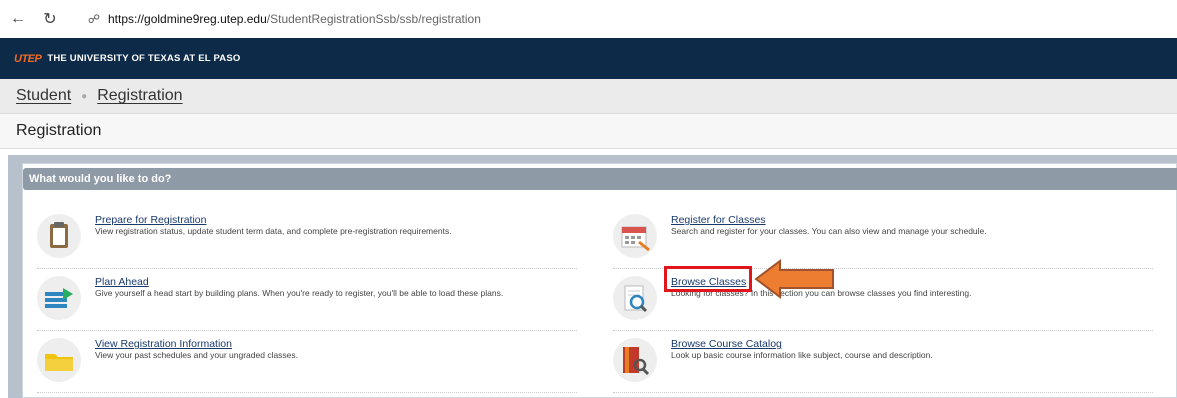 This screenshot has width=1177, height=398. Describe the element at coordinates (139, 96) in the screenshot. I see `breadcrumb-registration: Registration` at that location.